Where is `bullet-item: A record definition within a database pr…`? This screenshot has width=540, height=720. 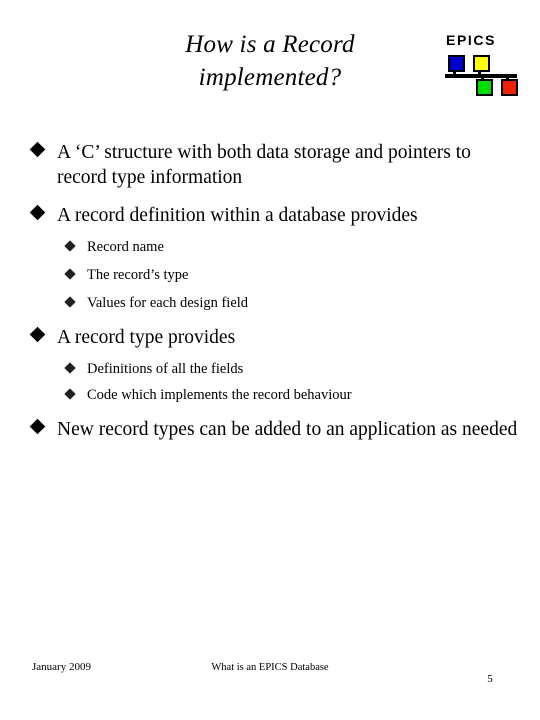
bullet-item: A record definition within a database pr… is located at coordinates (276, 215).